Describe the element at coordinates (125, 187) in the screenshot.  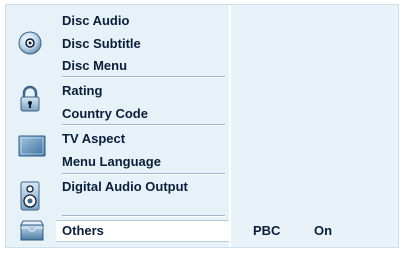
I see `menu-item-digital-audio-output: Digital Audio Output` at that location.